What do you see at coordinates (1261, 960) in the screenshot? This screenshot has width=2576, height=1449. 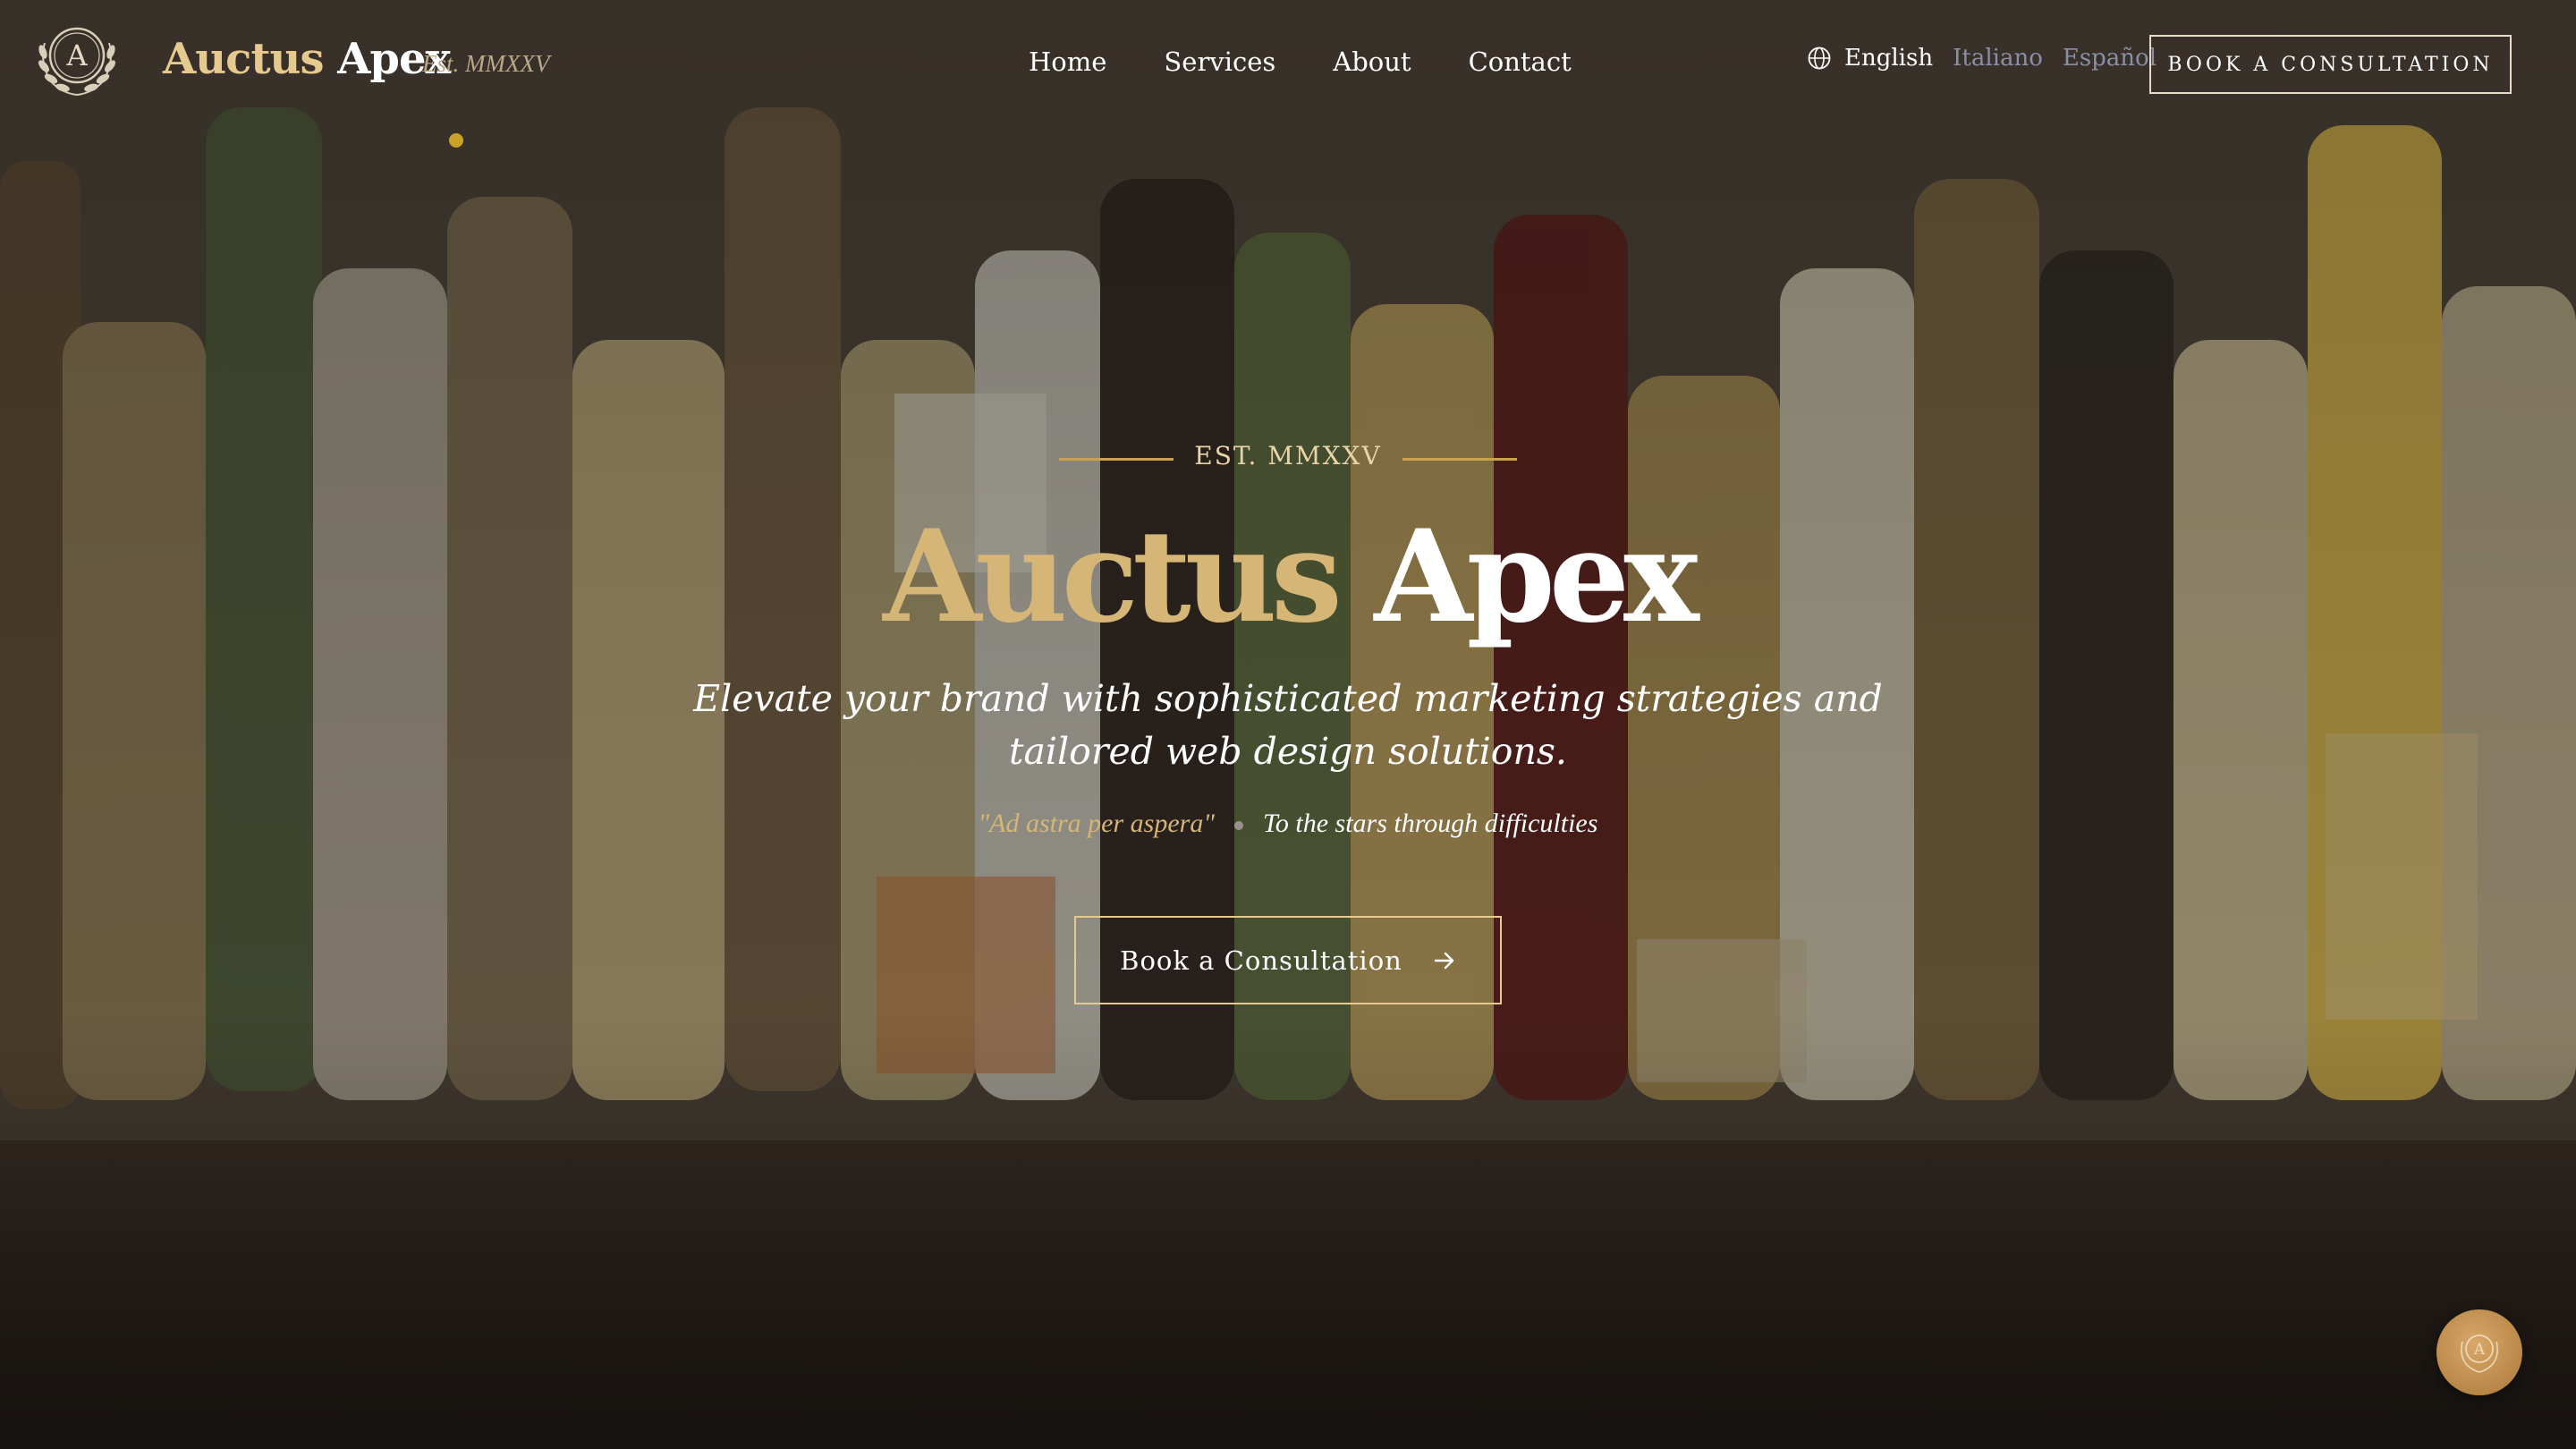 I see `hero-cta-label: Book a Consultation` at bounding box center [1261, 960].